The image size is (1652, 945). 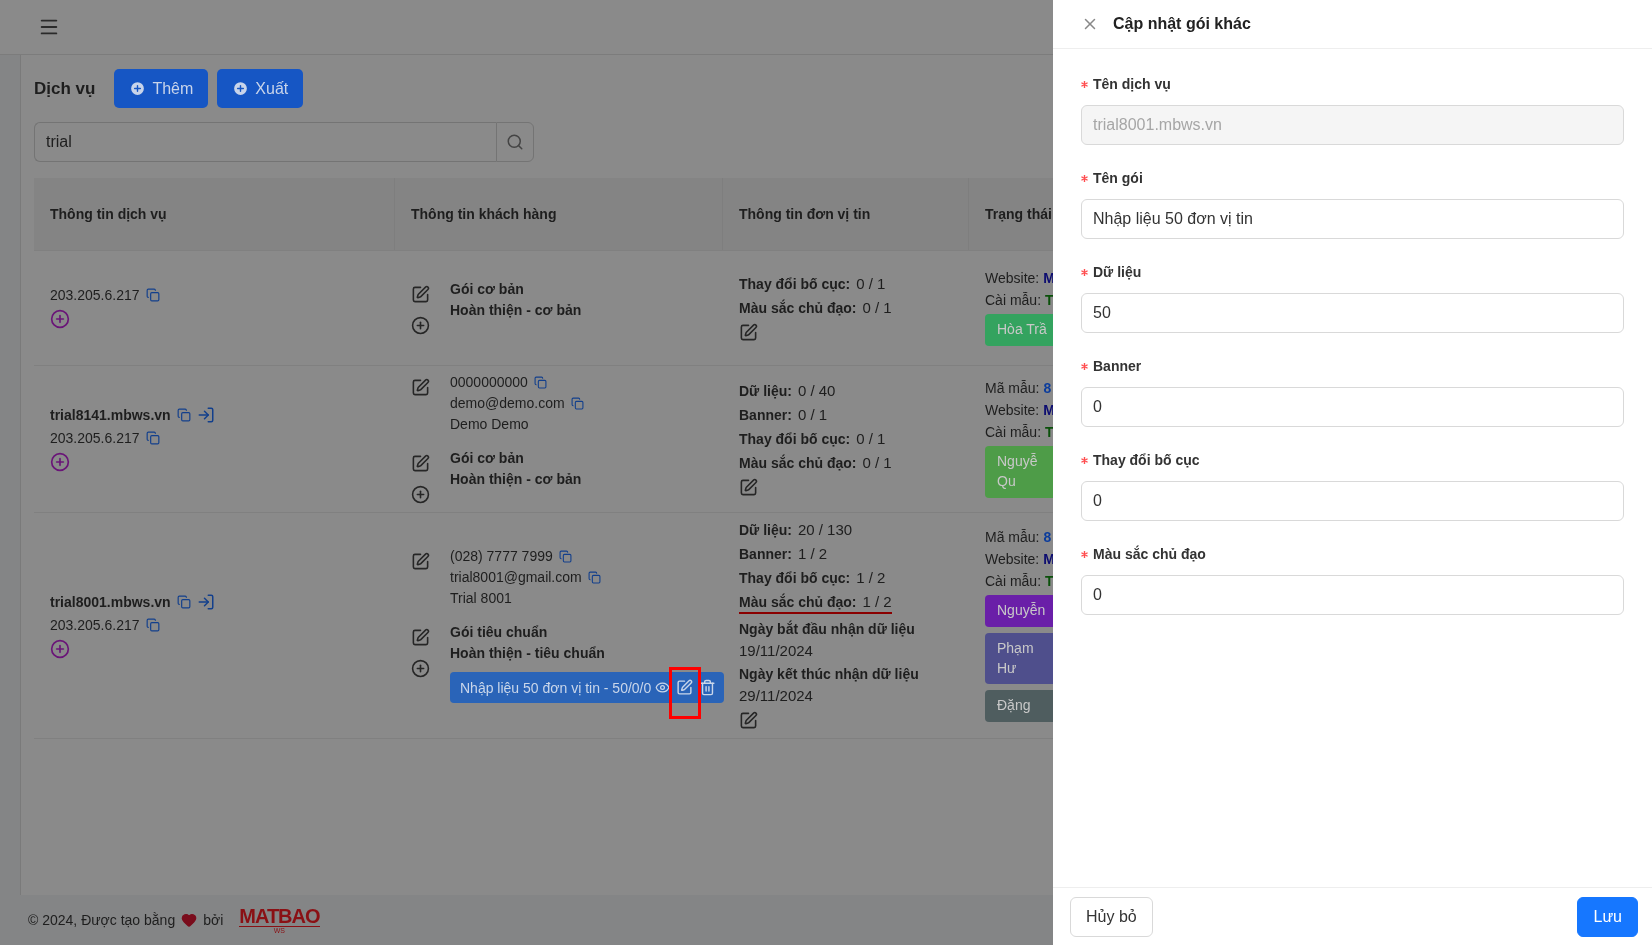 I want to click on column-header: Thông tin khách hàng, so click(x=559, y=214).